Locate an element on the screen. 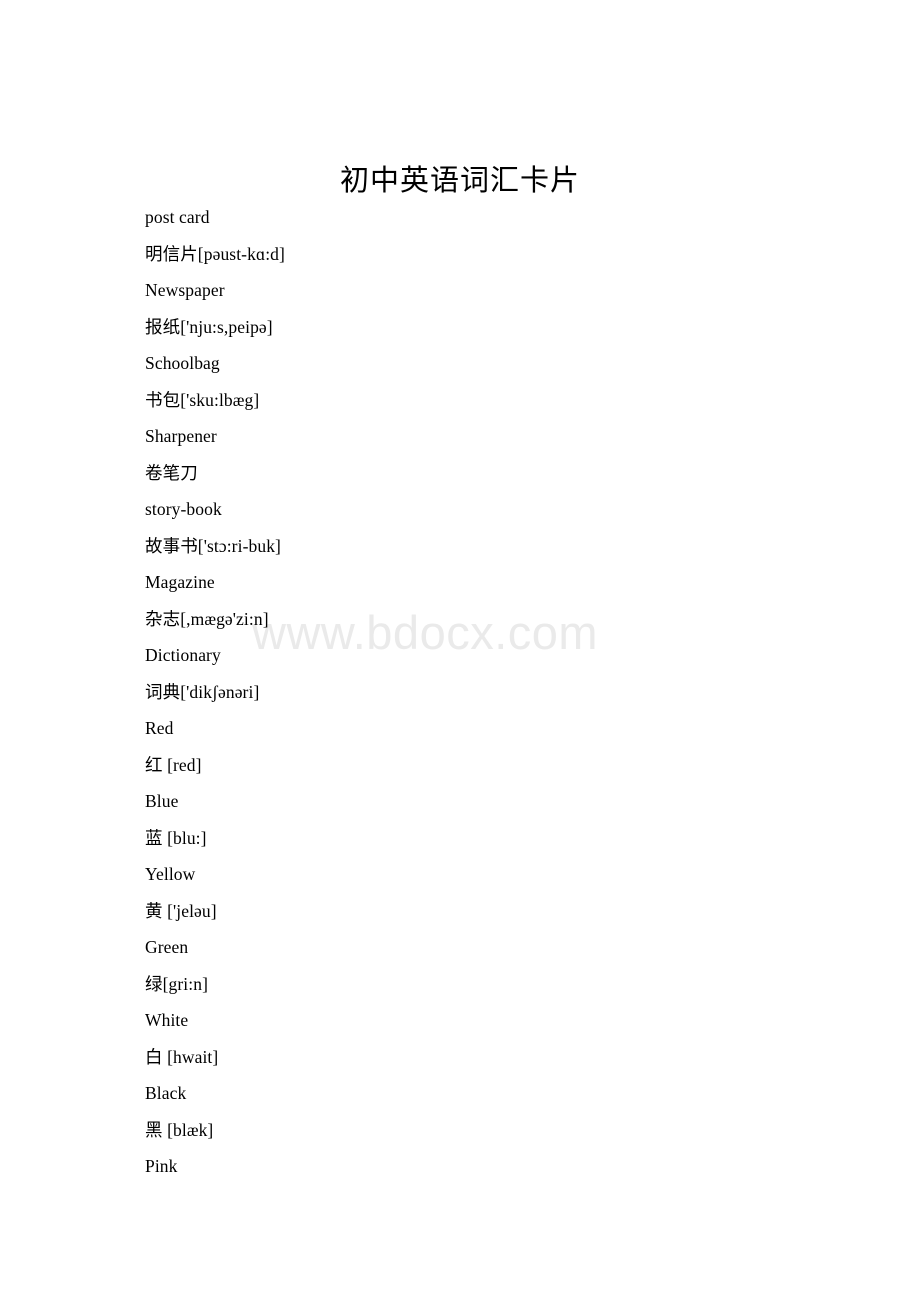 This screenshot has height=1302, width=920. list-item: 黄 ['jeləu] is located at coordinates (181, 910).